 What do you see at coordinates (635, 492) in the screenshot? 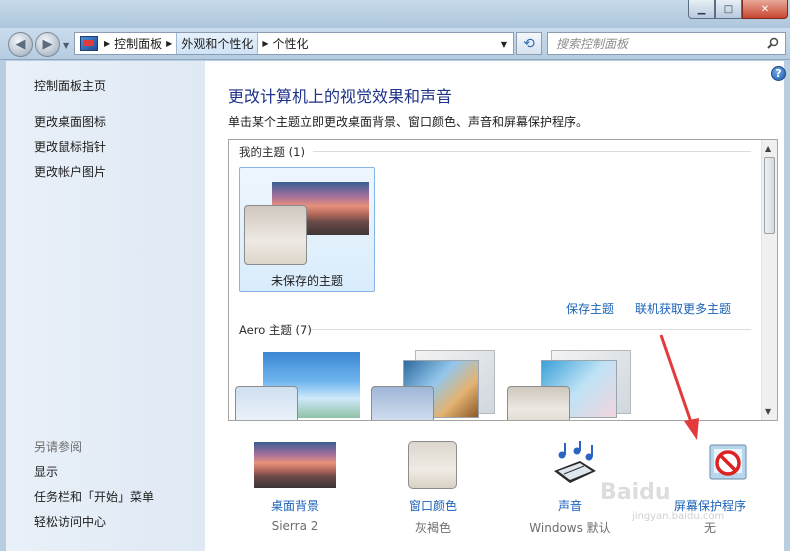
I see `watermark-logo: Baidu` at bounding box center [635, 492].